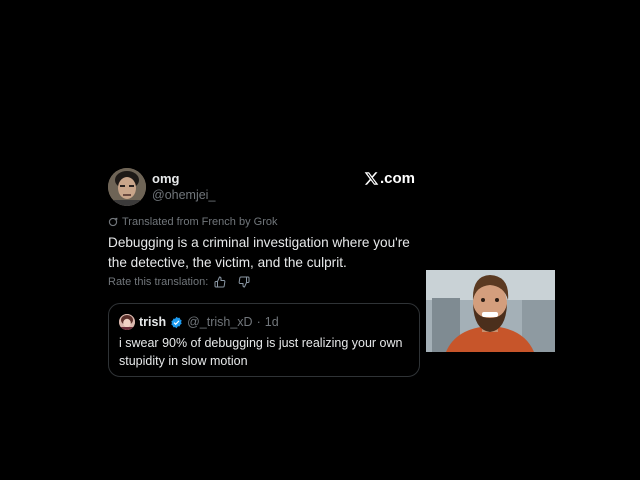  Describe the element at coordinates (183, 195) in the screenshot. I see `author-handle: @ohemjei_` at that location.